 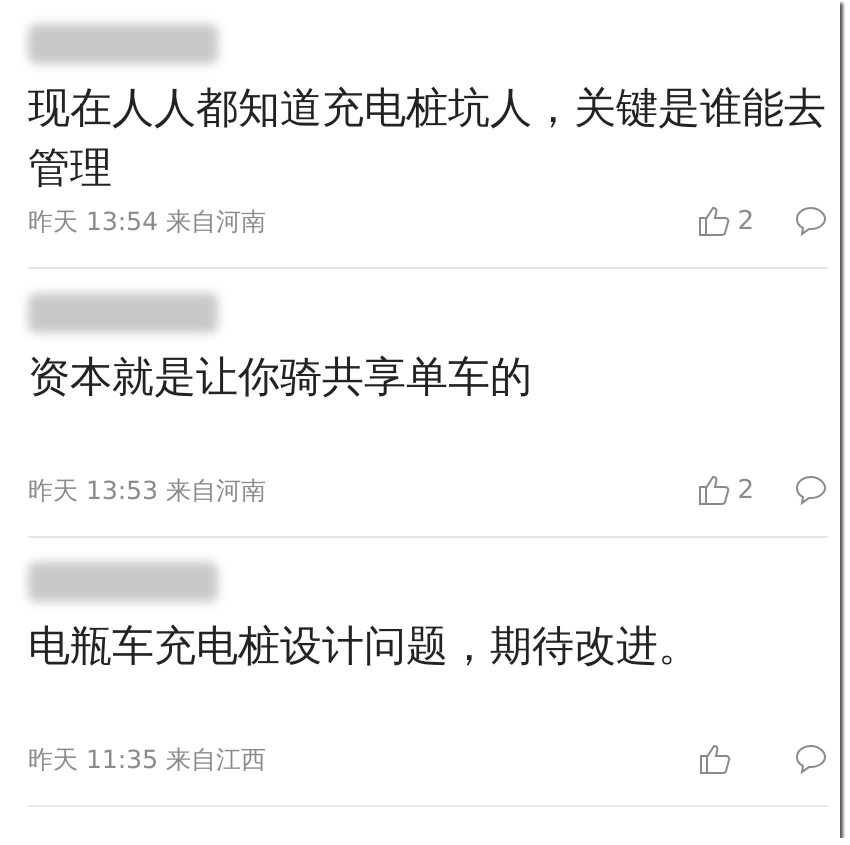 What do you see at coordinates (427, 138) in the screenshot?
I see `comment-text: 现在人人都知道充电桩坑人，关键是谁能去管理` at bounding box center [427, 138].